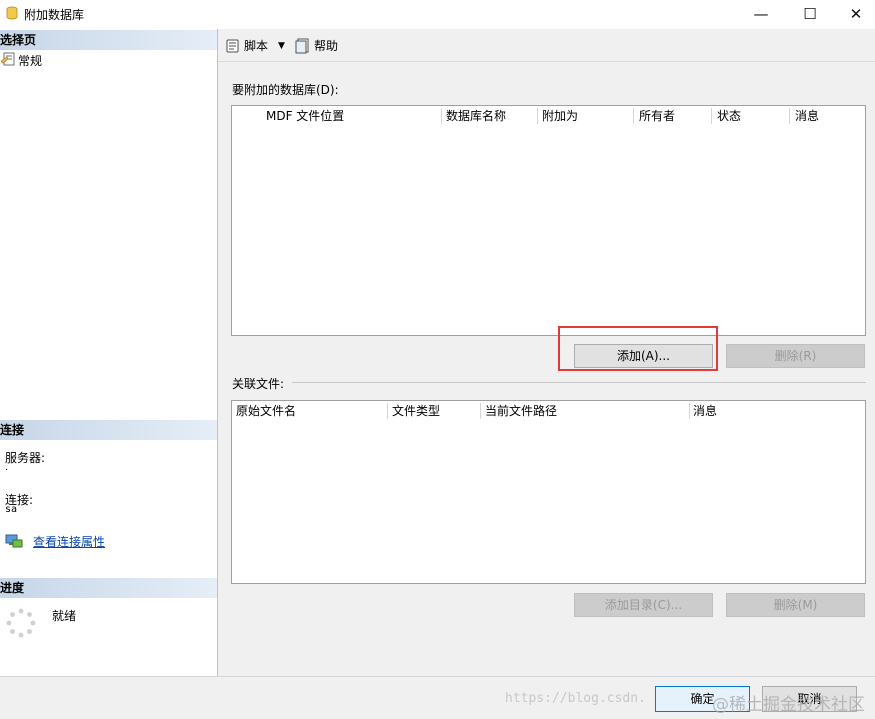 The image size is (875, 719). I want to click on help-button: 帮助, so click(325, 46).